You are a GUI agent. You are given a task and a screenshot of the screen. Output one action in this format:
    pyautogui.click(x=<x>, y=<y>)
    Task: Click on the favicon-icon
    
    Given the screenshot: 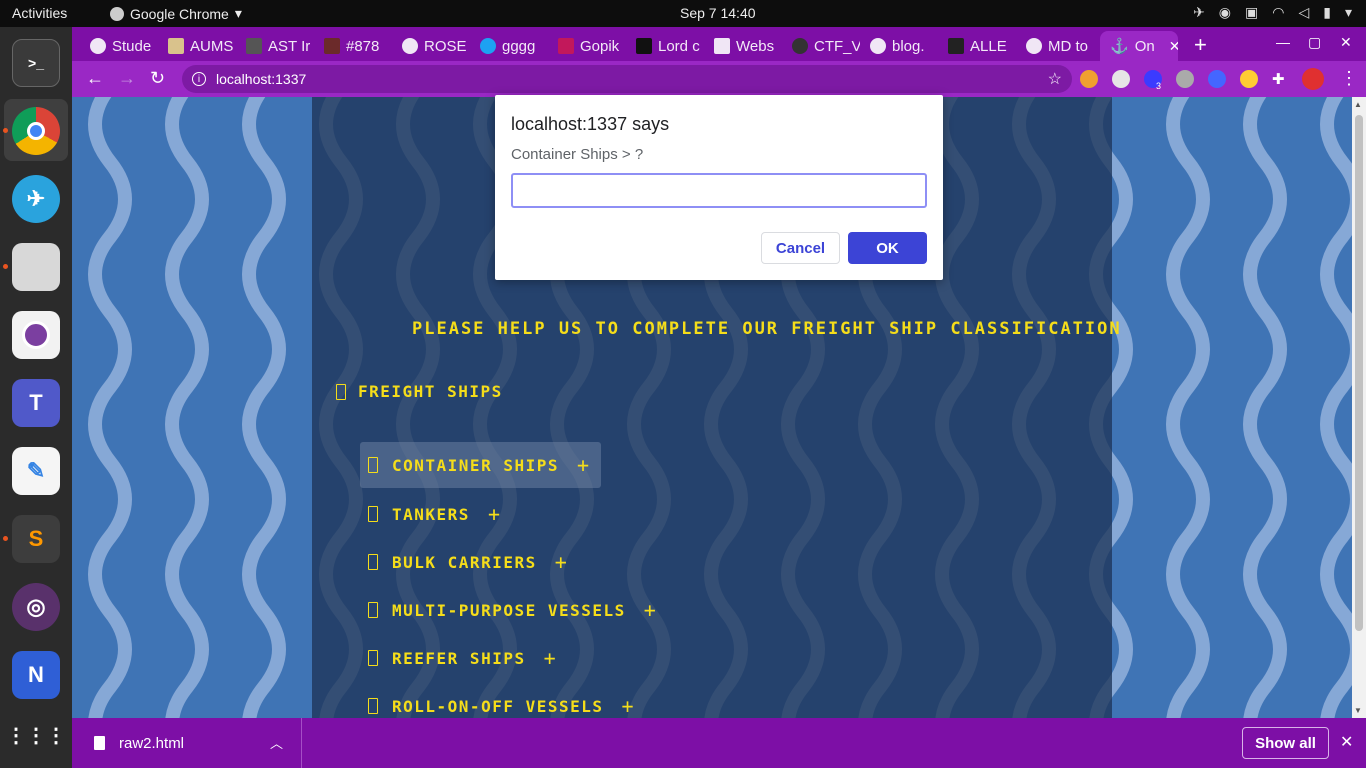 What is the action you would take?
    pyautogui.click(x=332, y=46)
    